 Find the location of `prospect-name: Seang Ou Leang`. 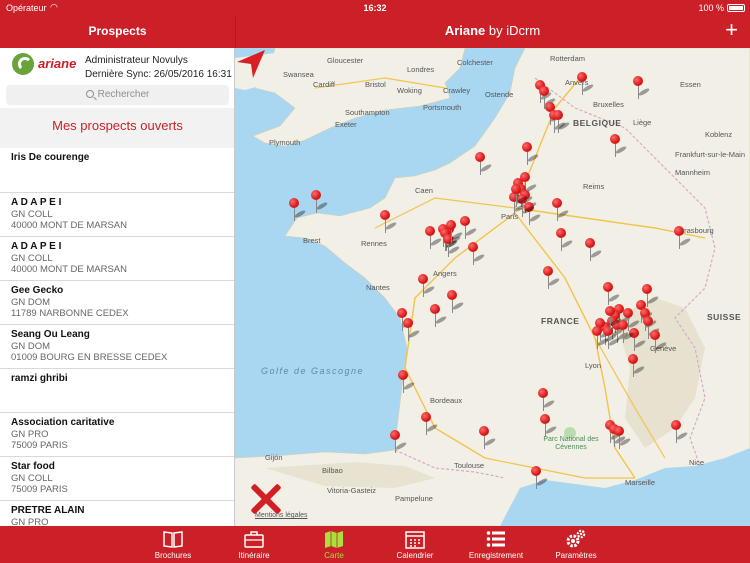

prospect-name: Seang Ou Leang is located at coordinates (50, 334).